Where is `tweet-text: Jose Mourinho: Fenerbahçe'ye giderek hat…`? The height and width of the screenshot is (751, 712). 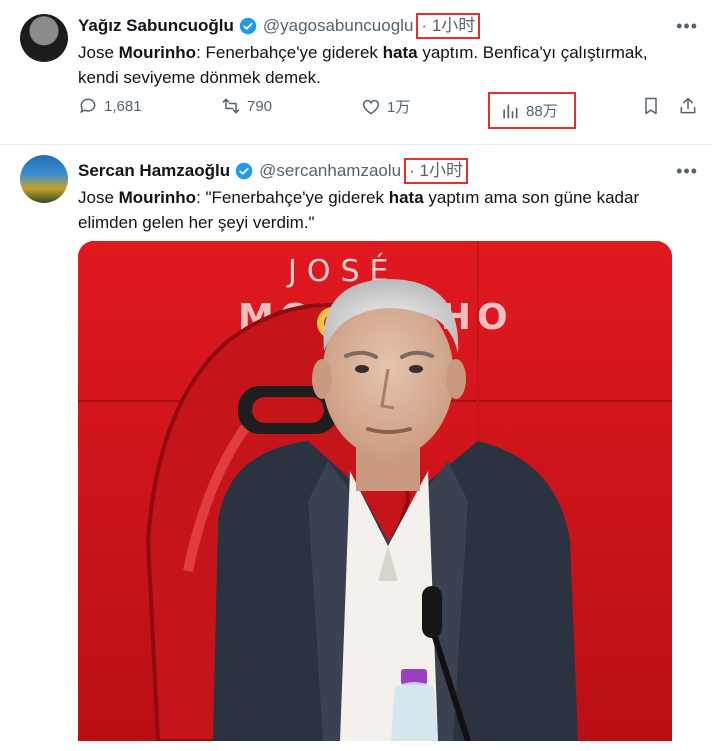 tweet-text: Jose Mourinho: Fenerbahçe'ye giderek hat… is located at coordinates (363, 65).